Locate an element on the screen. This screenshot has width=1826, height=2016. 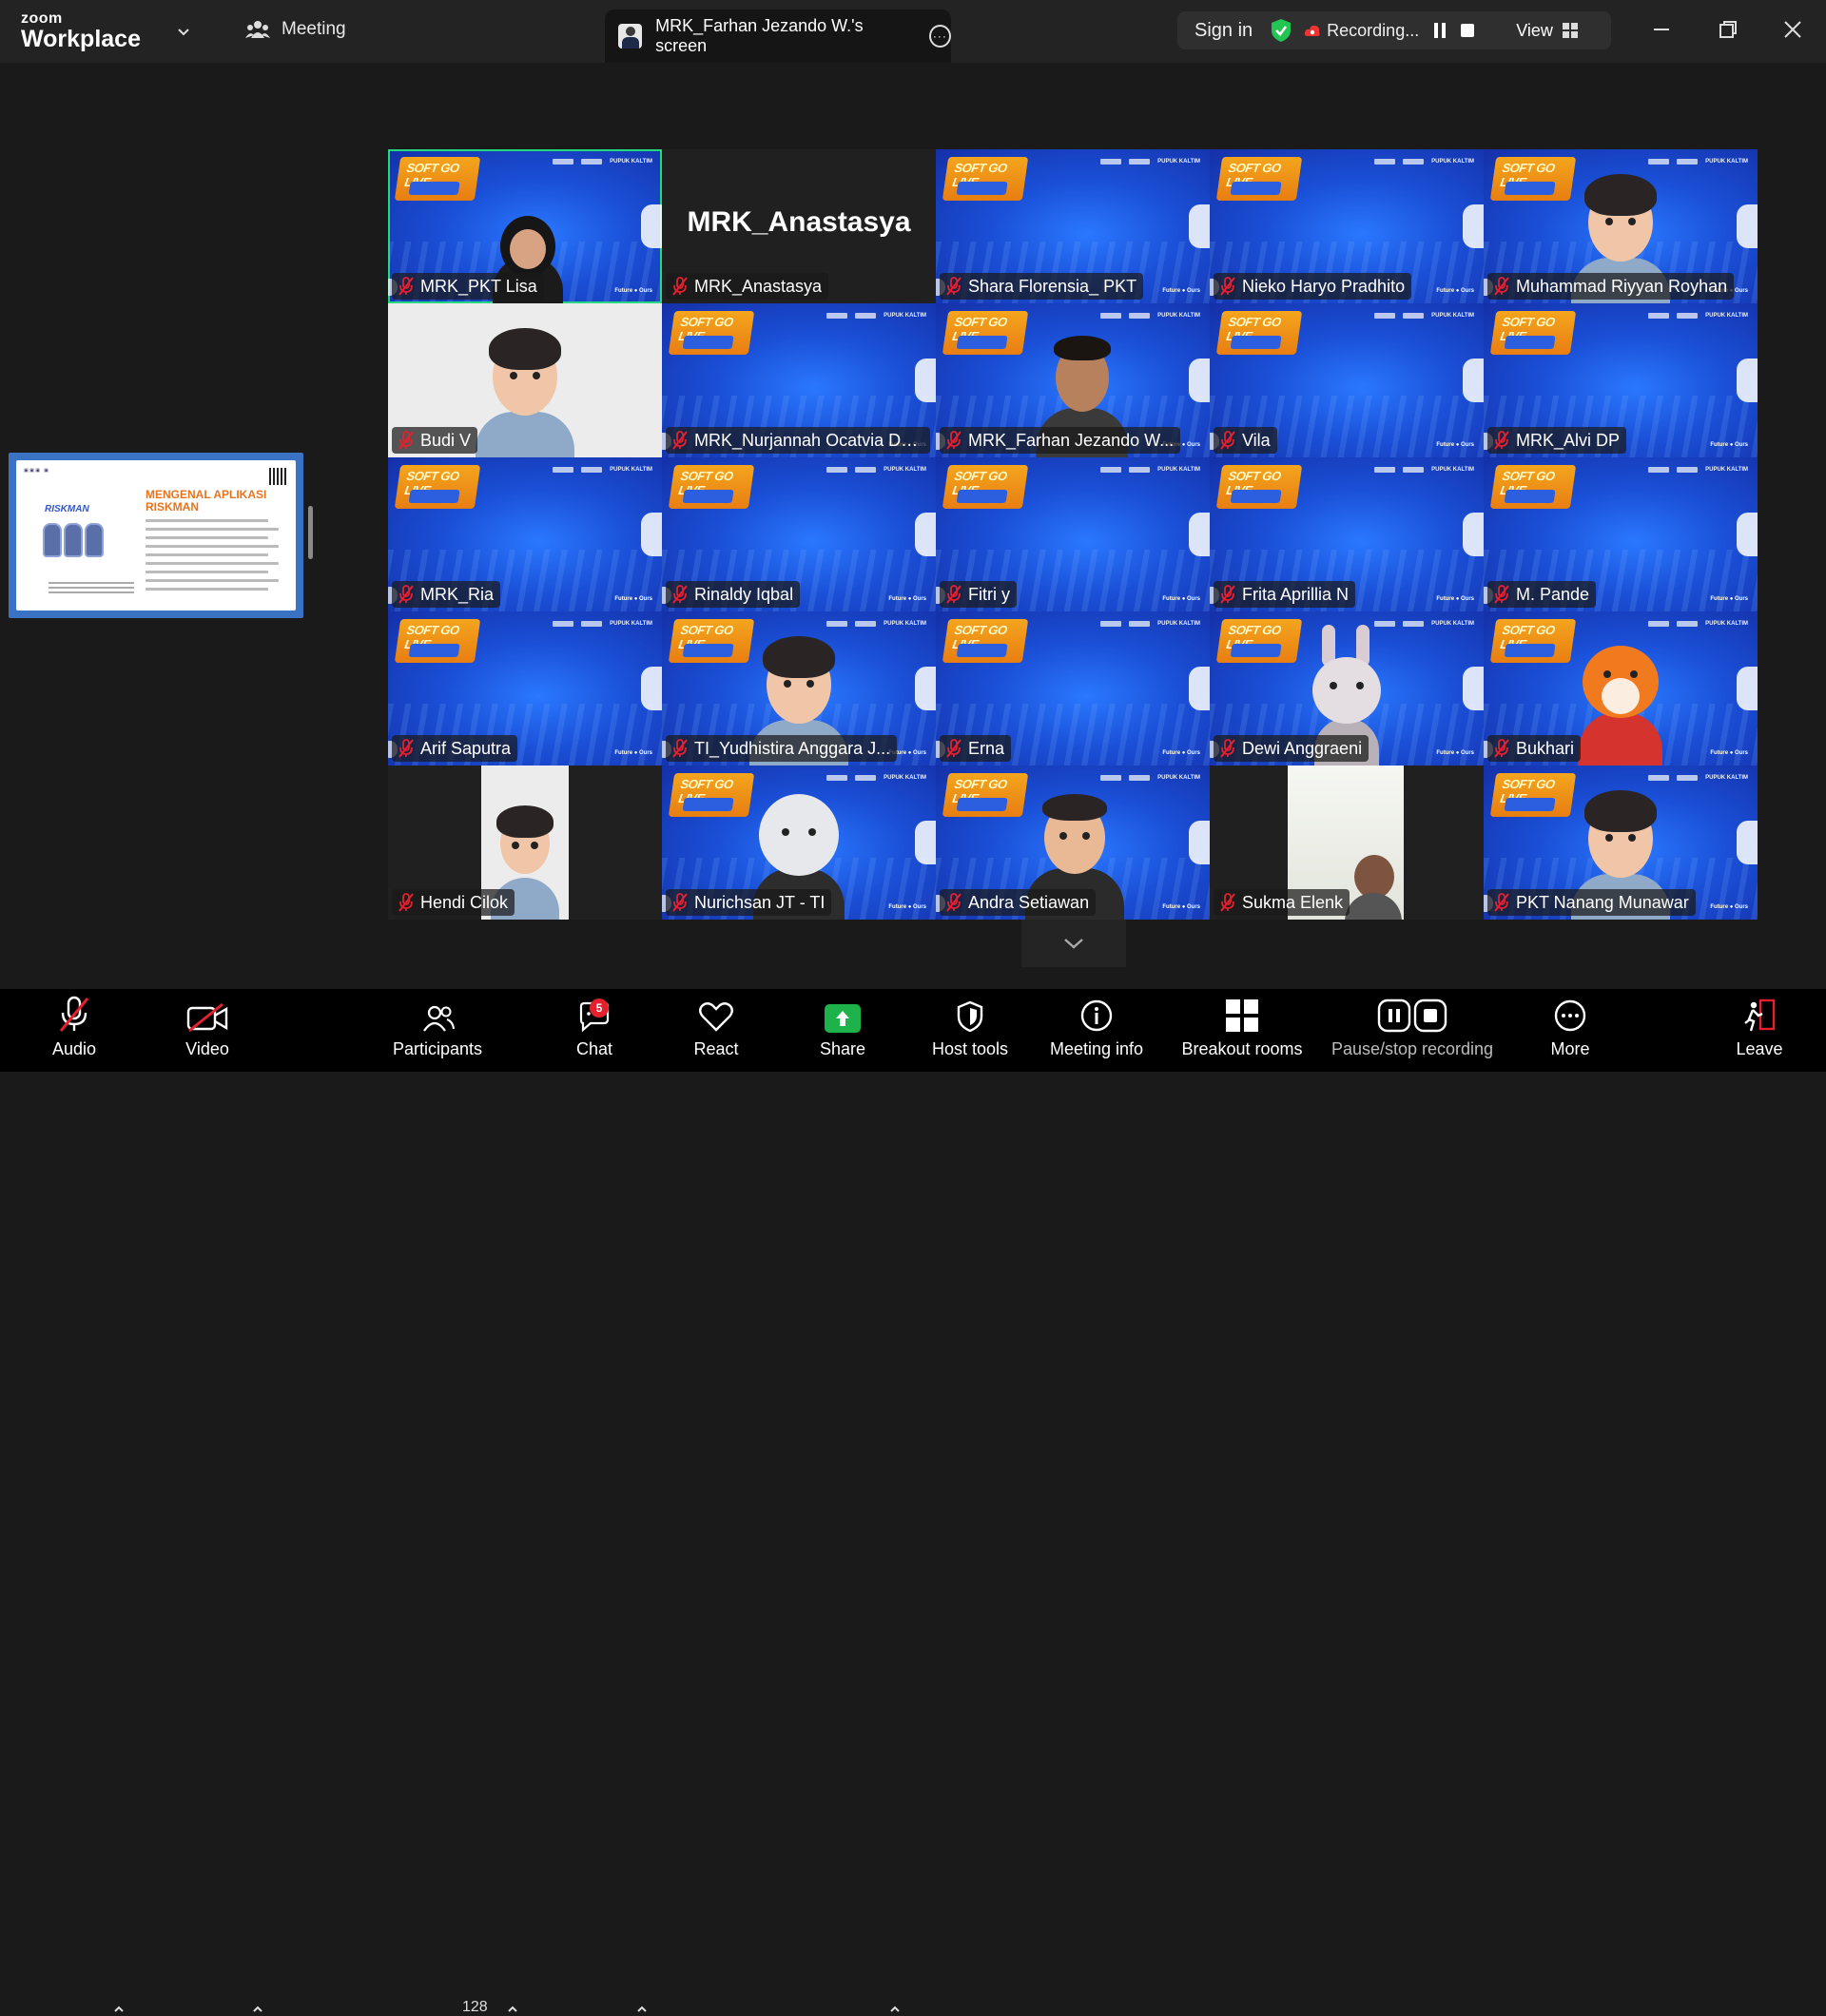
react-button: React is located at coordinates (716, 1030).